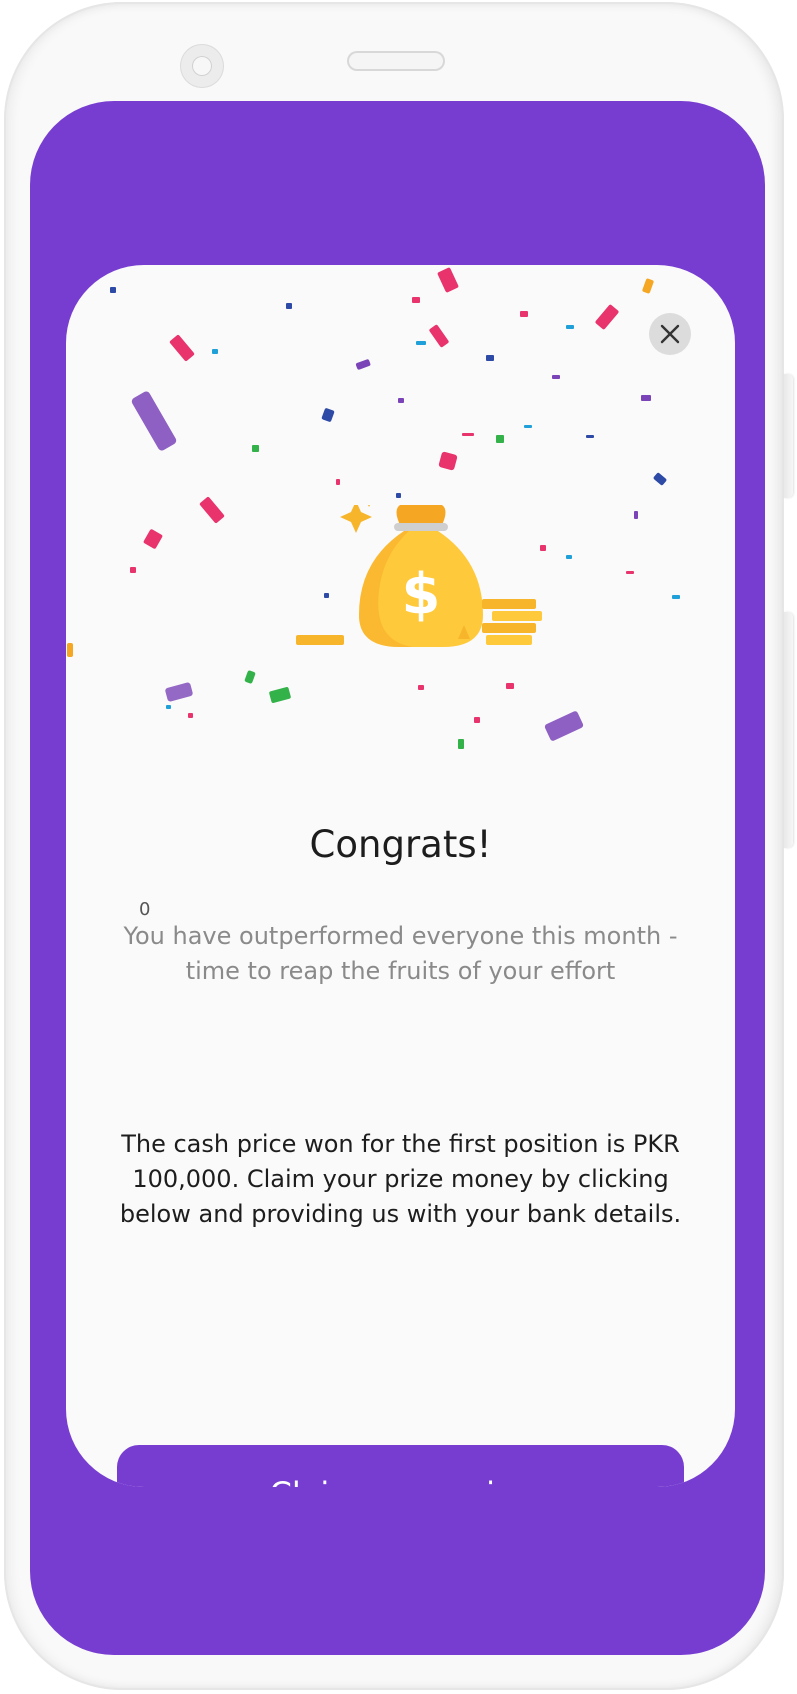  Describe the element at coordinates (396, 61) in the screenshot. I see `earpiece-speaker` at that location.